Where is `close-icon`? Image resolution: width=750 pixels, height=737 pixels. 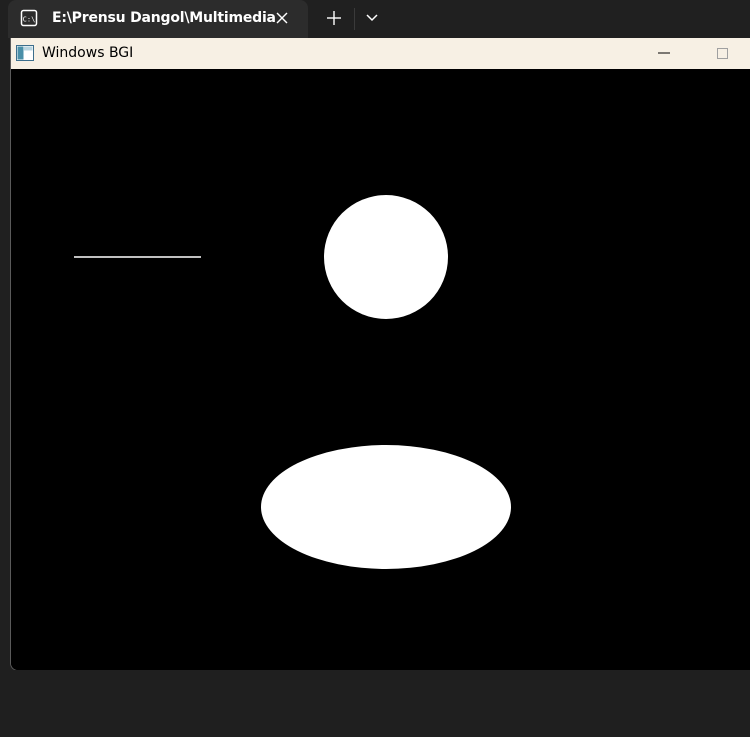 close-icon is located at coordinates (282, 18).